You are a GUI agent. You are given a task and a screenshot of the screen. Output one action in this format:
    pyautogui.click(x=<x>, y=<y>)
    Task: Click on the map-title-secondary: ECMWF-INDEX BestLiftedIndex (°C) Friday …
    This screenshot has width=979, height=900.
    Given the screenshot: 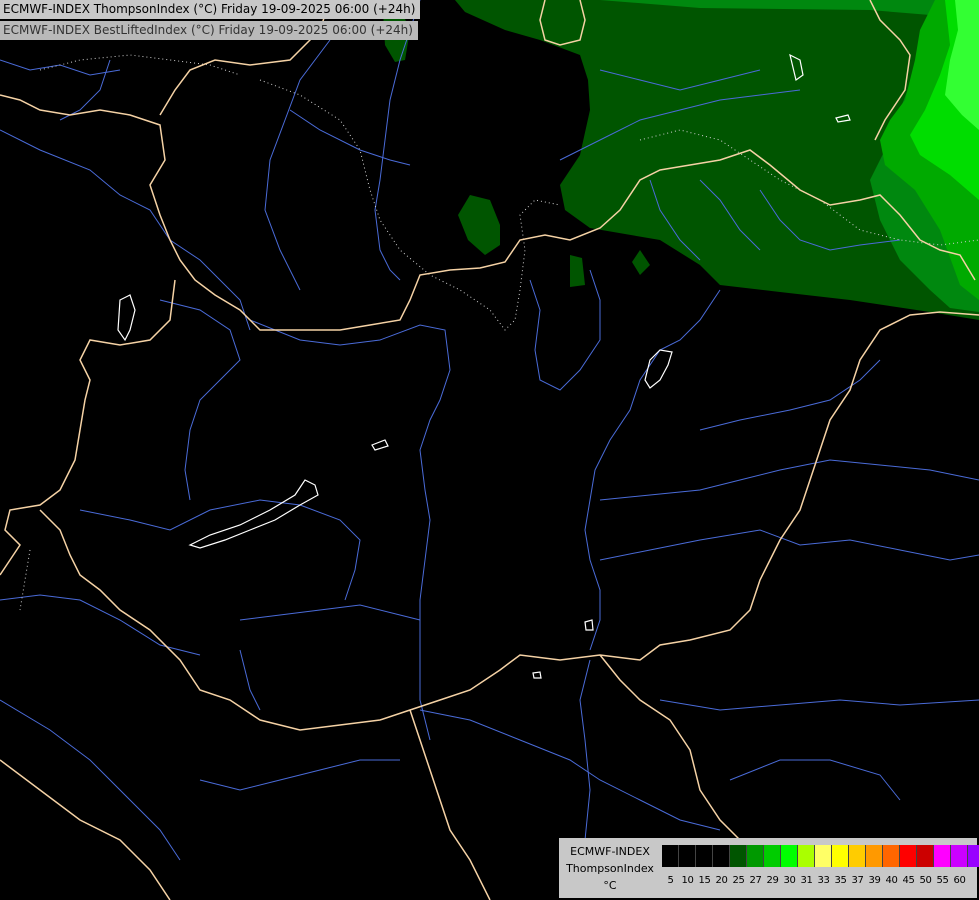 What is the action you would take?
    pyautogui.click(x=209, y=30)
    